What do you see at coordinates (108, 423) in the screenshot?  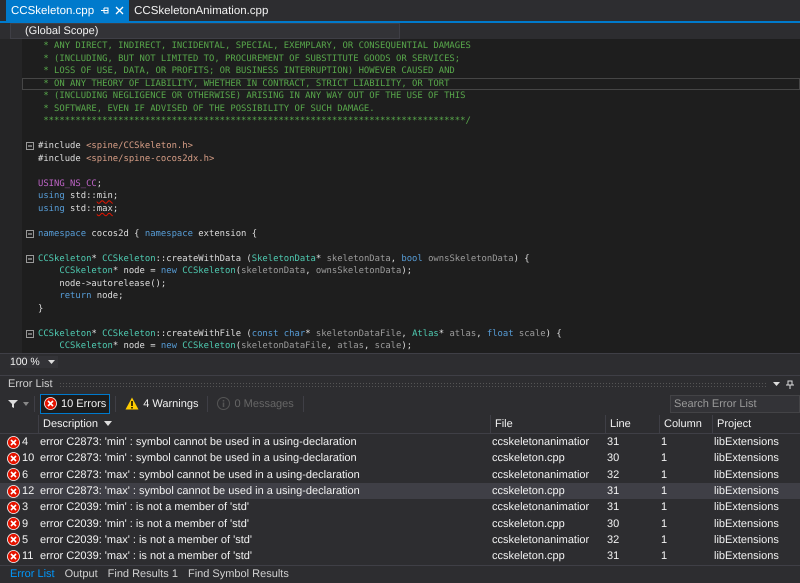 I see `sort-arrow-icon` at bounding box center [108, 423].